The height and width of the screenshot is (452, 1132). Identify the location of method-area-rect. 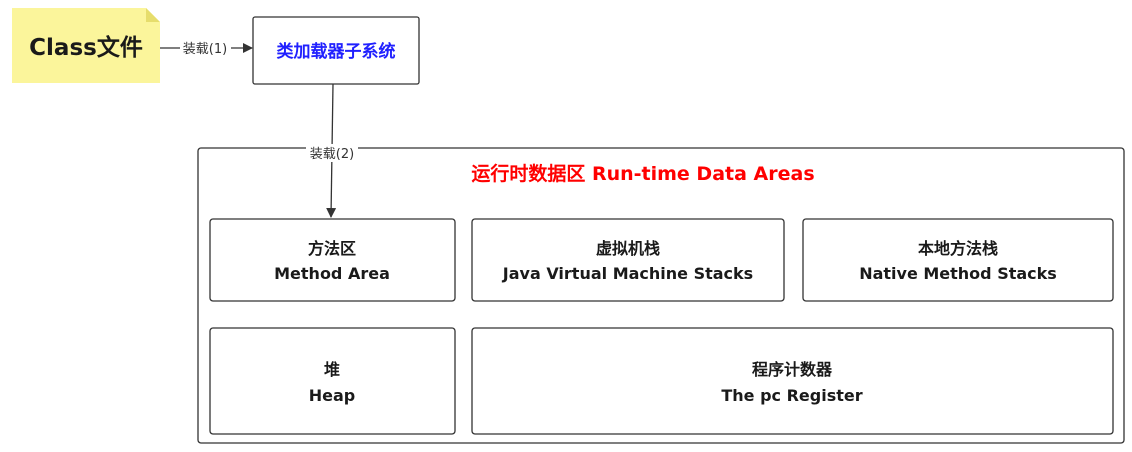
(332, 260).